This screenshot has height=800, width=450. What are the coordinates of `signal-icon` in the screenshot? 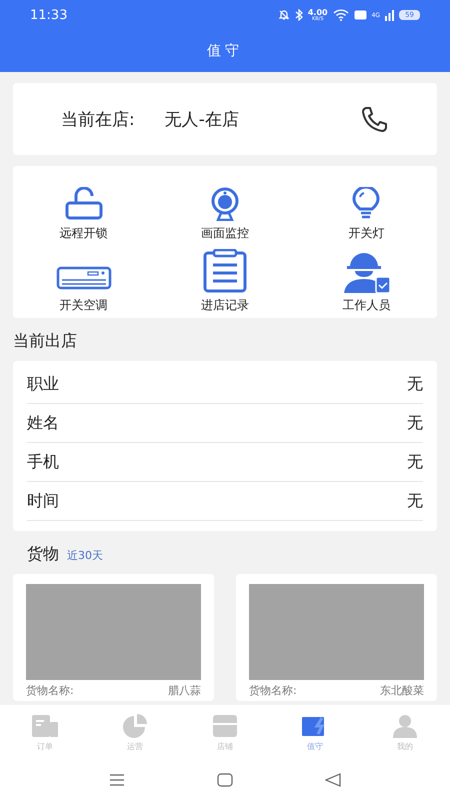 It's located at (389, 15).